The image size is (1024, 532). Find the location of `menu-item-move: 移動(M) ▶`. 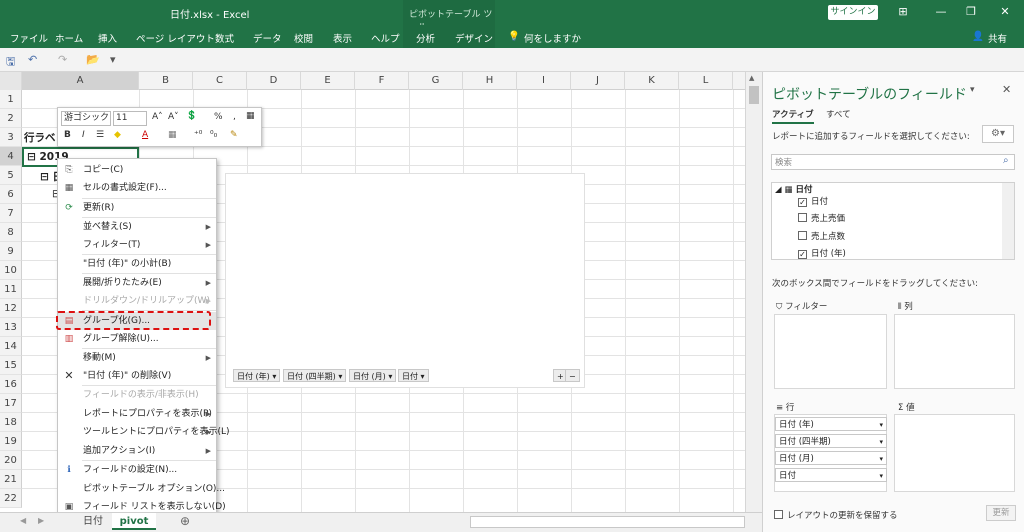

menu-item-move: 移動(M) ▶ is located at coordinates (137, 358).